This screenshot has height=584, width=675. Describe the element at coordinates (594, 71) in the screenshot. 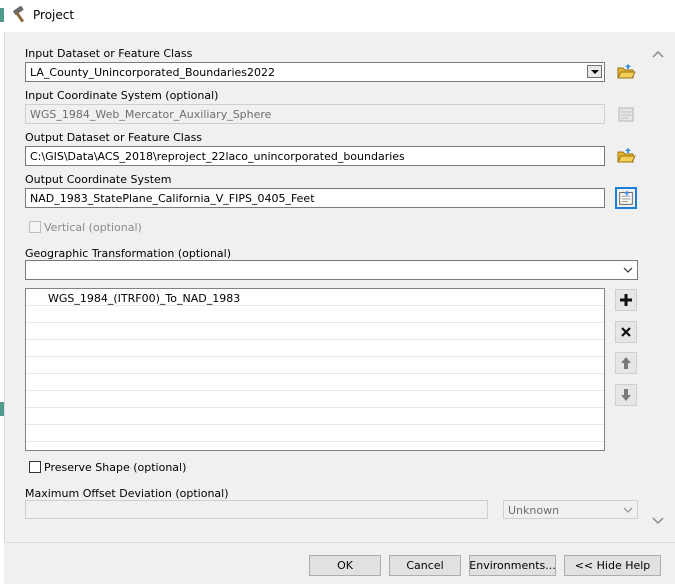

I see `dropdown-arrow-icon` at that location.